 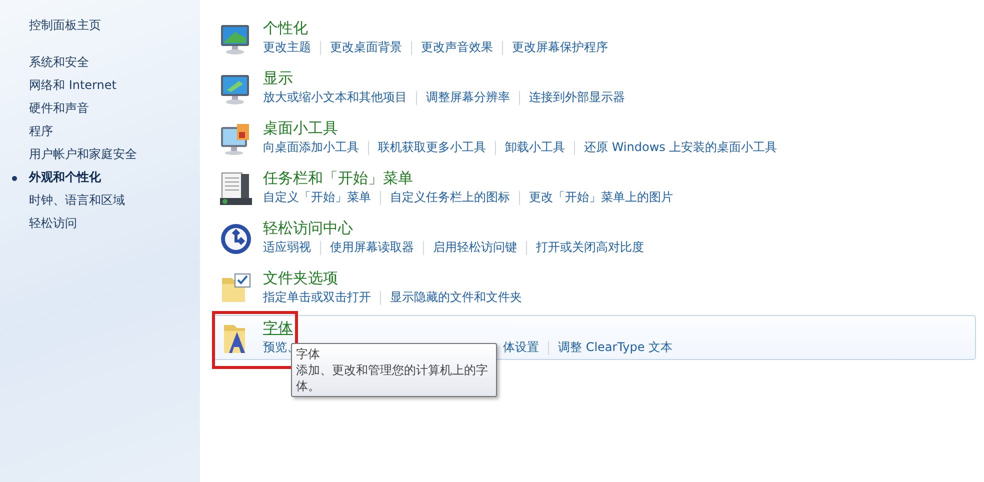 What do you see at coordinates (317, 197) in the screenshot?
I see `category-link: 自定义「开始」菜单` at bounding box center [317, 197].